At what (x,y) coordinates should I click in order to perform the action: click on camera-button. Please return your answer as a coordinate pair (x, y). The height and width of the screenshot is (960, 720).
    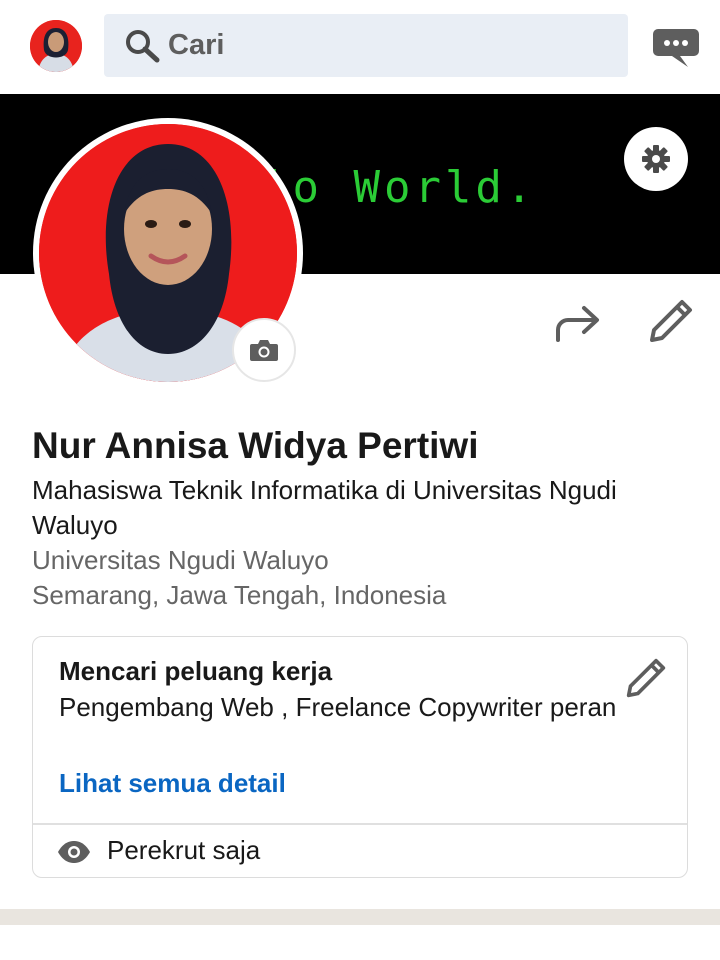
    Looking at the image, I should click on (264, 350).